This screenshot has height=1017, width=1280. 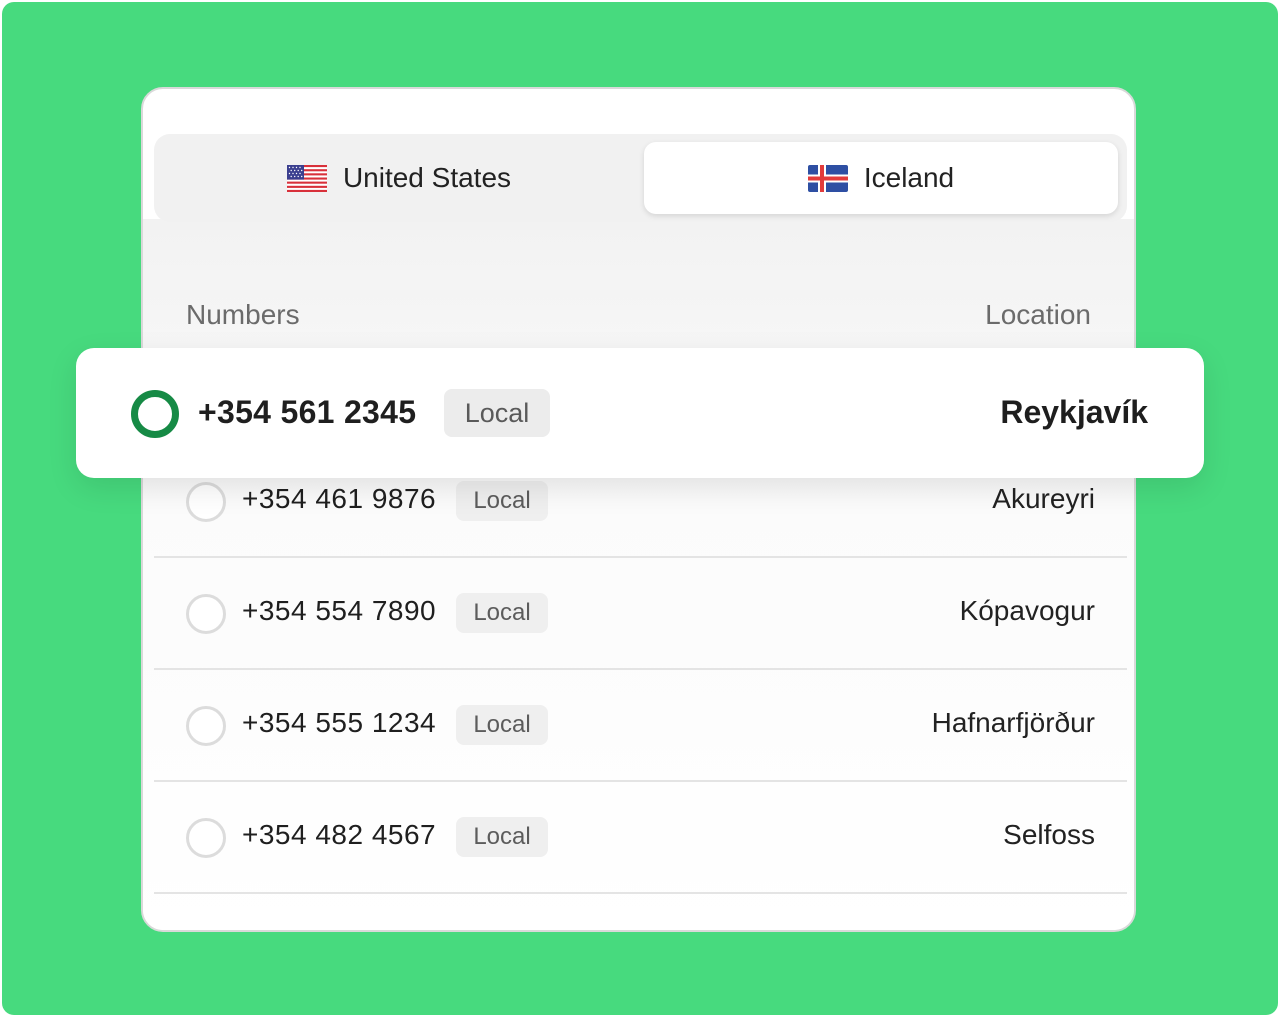 I want to click on selected-radio-button, so click(x=155, y=414).